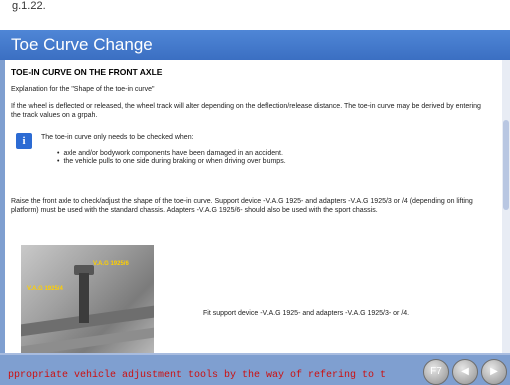 Image resolution: width=510 pixels, height=385 pixels. What do you see at coordinates (506, 165) in the screenshot?
I see `scrollbar-thumb` at bounding box center [506, 165].